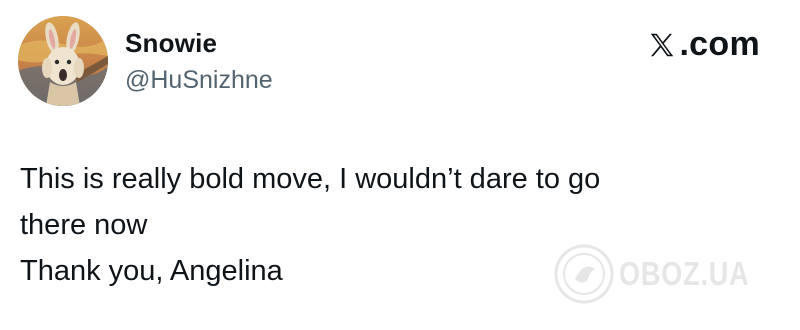 The height and width of the screenshot is (330, 800). Describe the element at coordinates (199, 61) in the screenshot. I see `user-info: Snowie @HuSnizhne` at that location.